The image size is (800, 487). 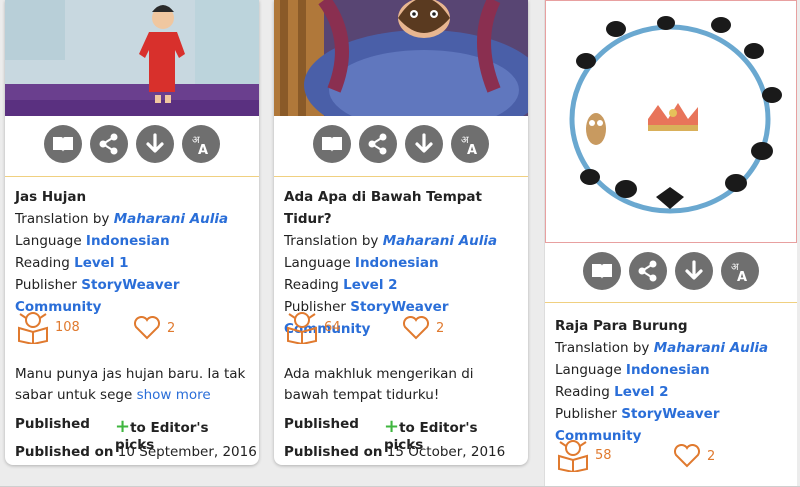 What do you see at coordinates (101, 263) in the screenshot?
I see `level-link: Level 1` at bounding box center [101, 263].